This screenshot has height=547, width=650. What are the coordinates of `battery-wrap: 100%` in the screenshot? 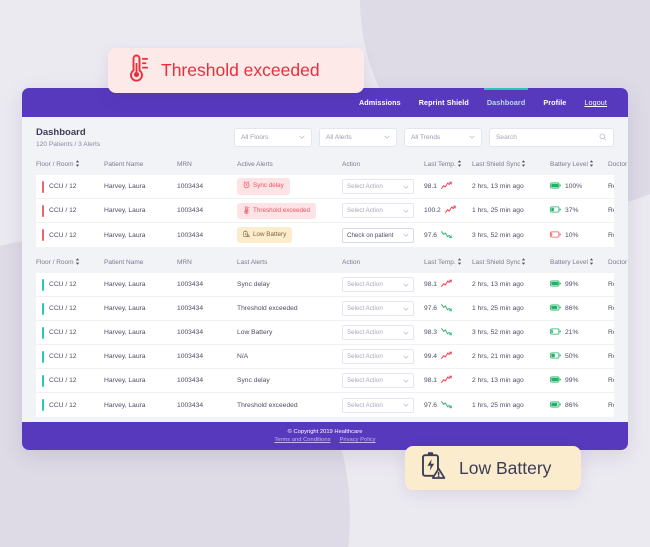 It's located at (579, 186).